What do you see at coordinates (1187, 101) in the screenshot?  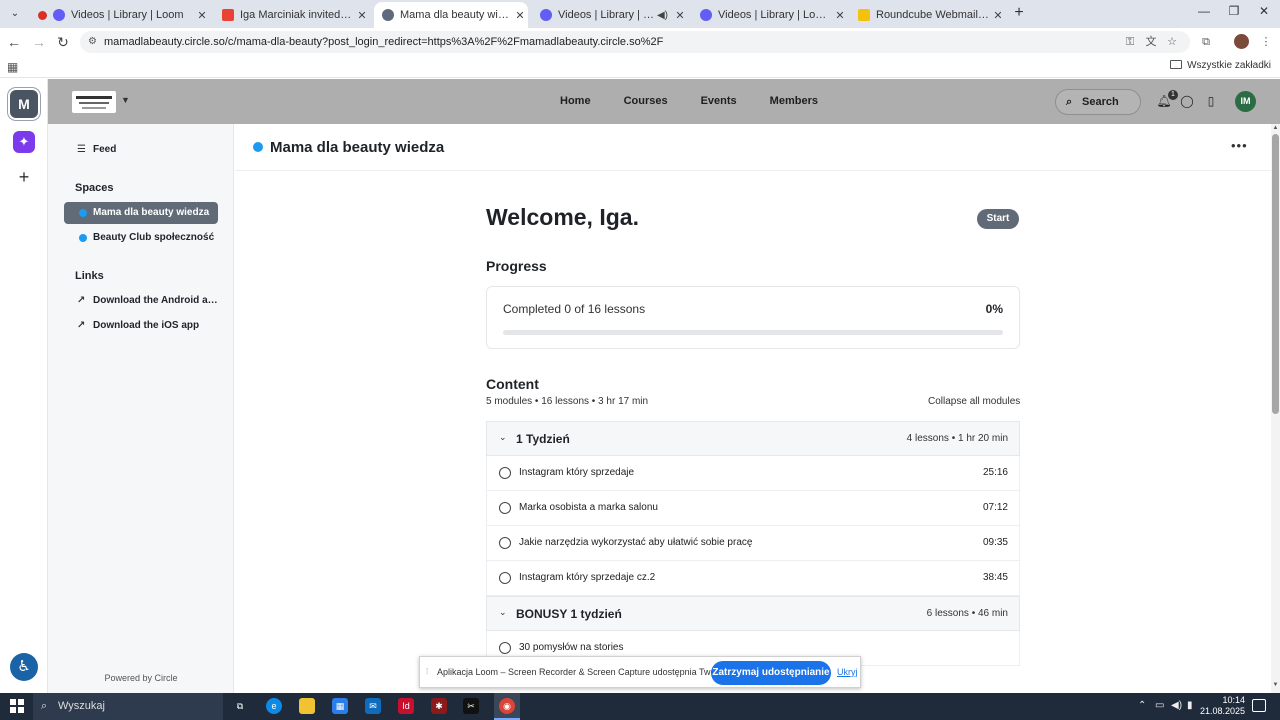 I see `chat-icon: ◯` at bounding box center [1187, 101].